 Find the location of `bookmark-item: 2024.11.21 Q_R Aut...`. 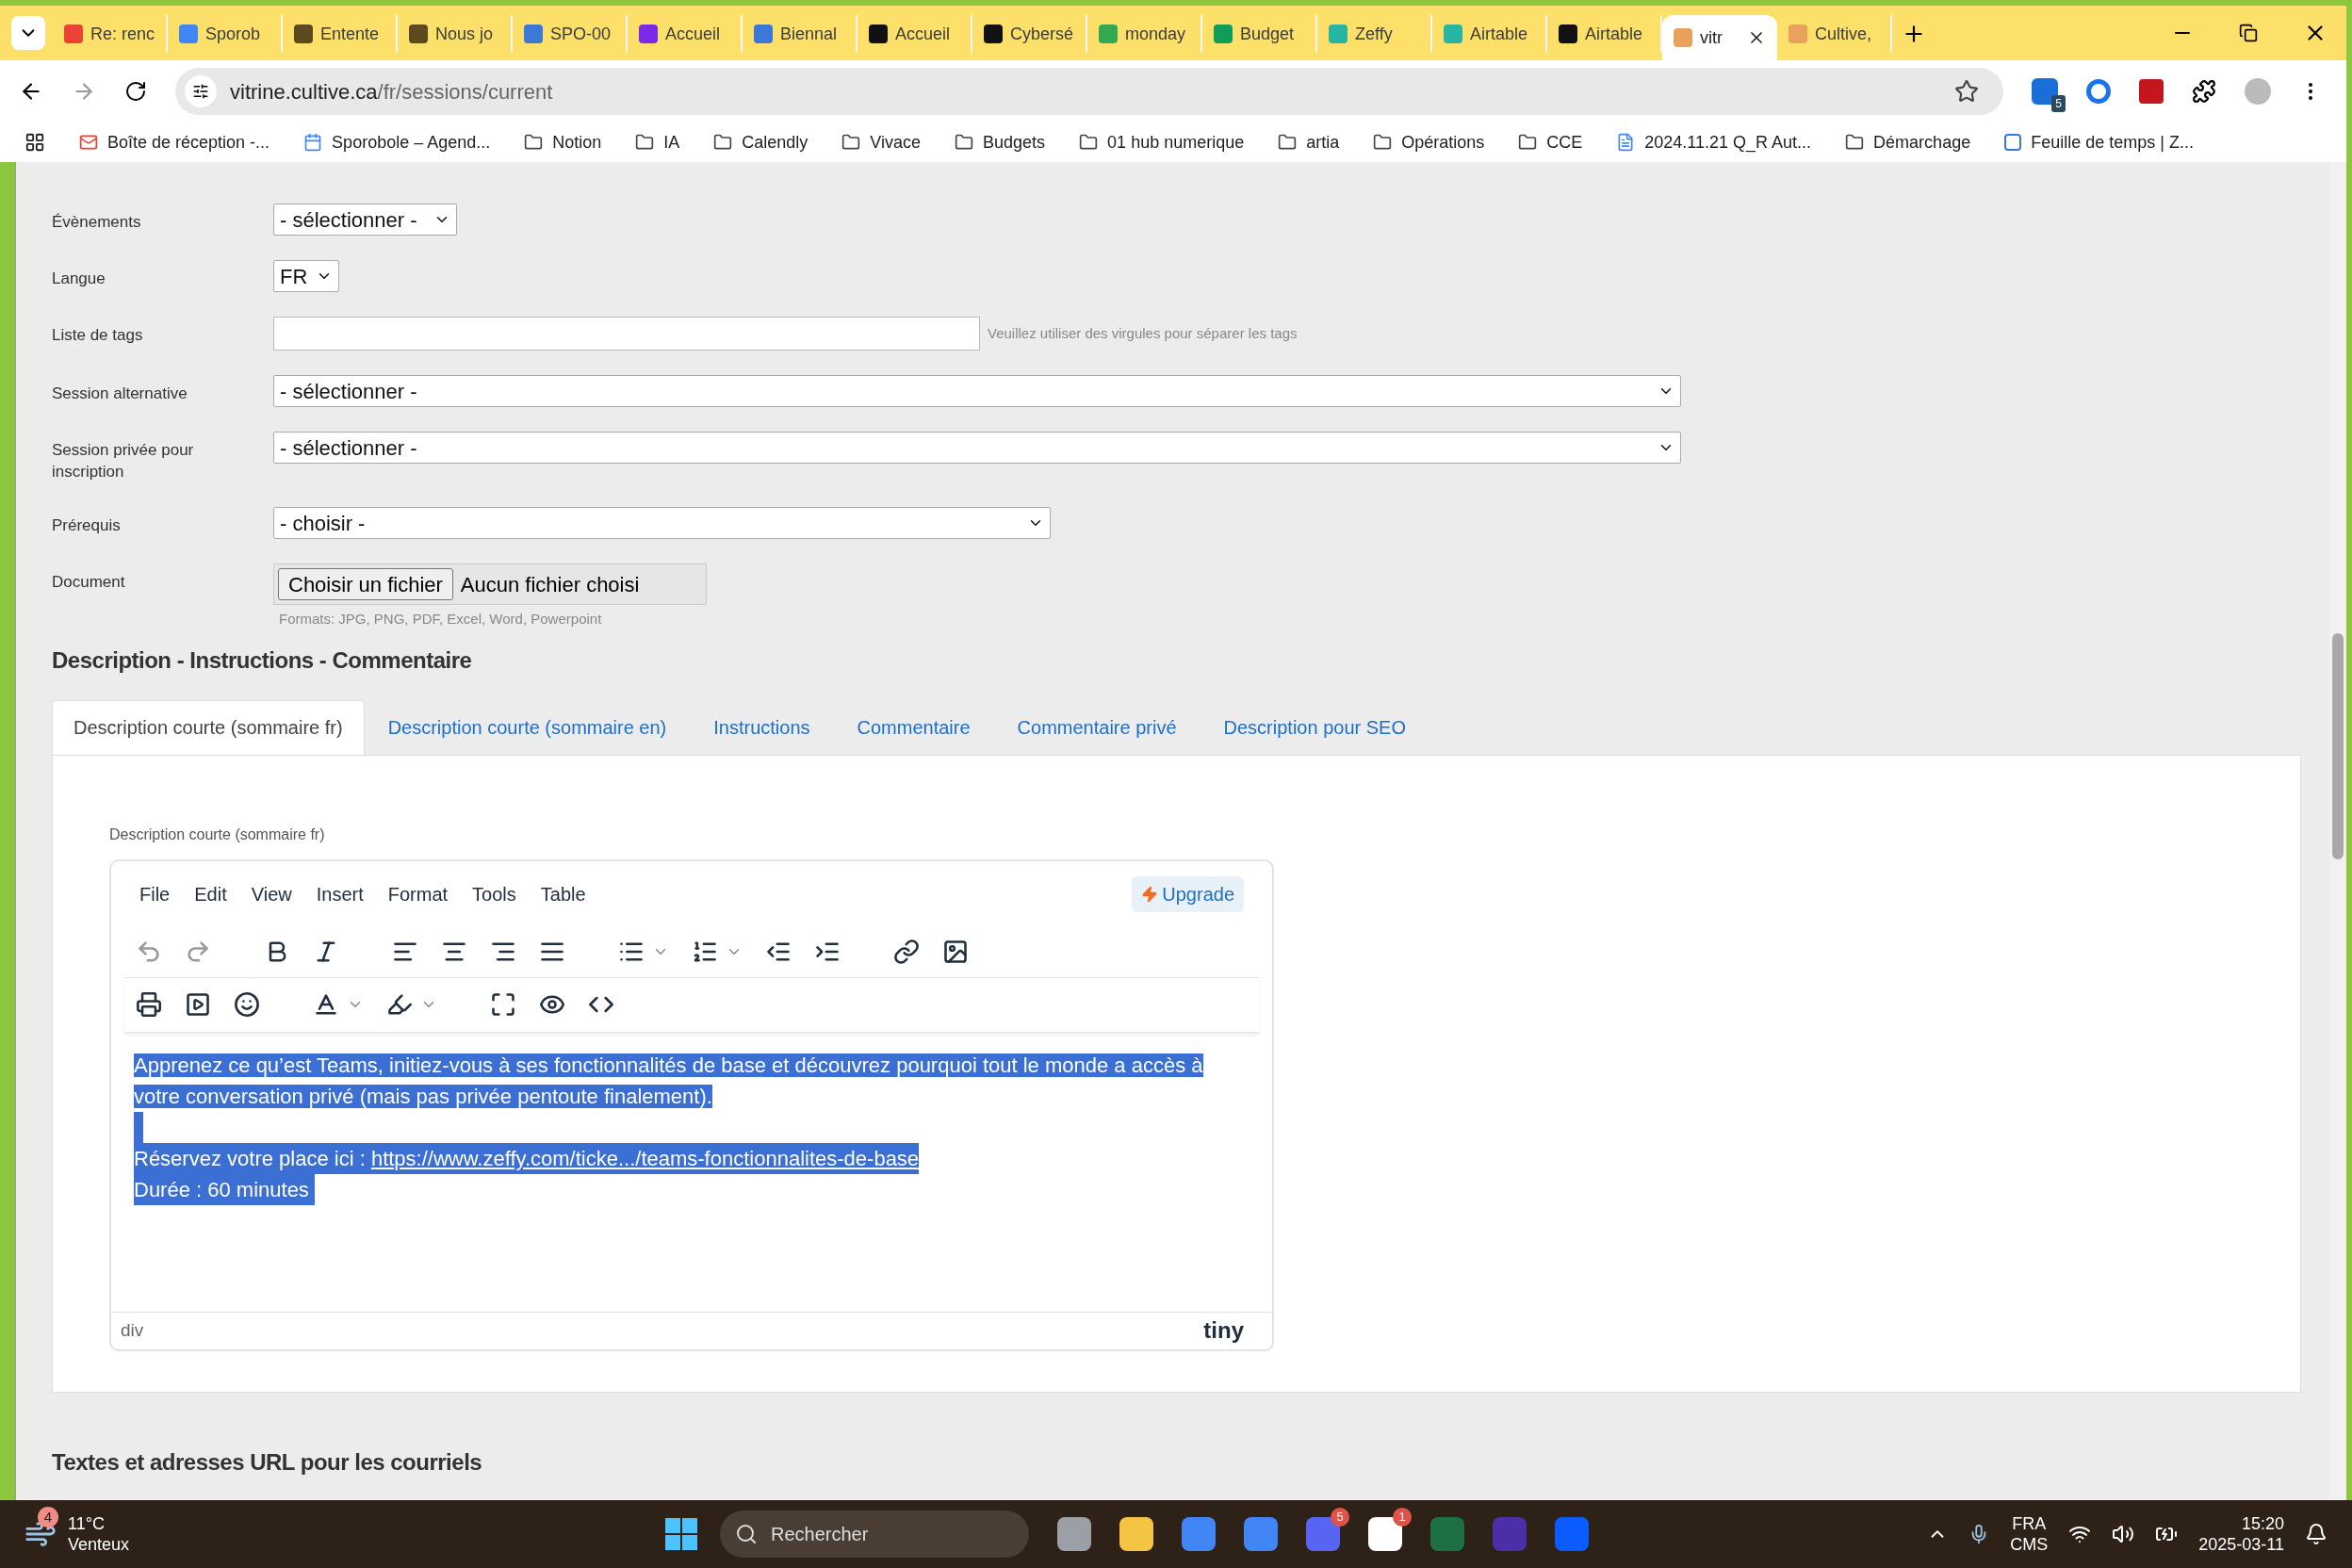

bookmark-item: 2024.11.21 Q_R Aut... is located at coordinates (1714, 142).